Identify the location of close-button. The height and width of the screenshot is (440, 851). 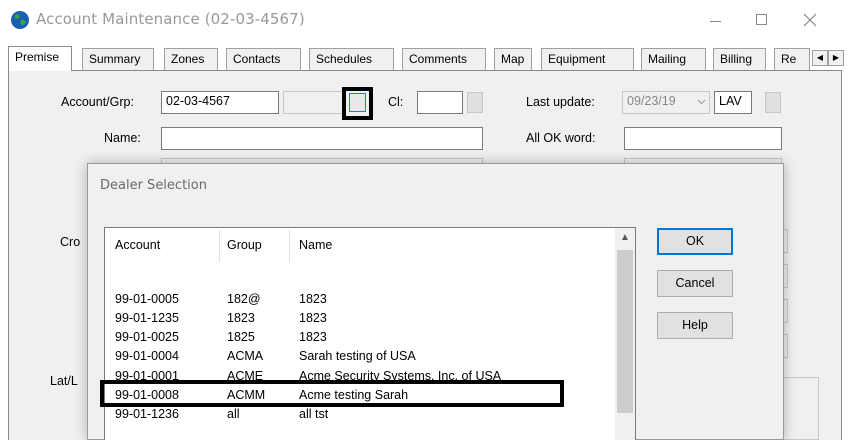
(810, 20).